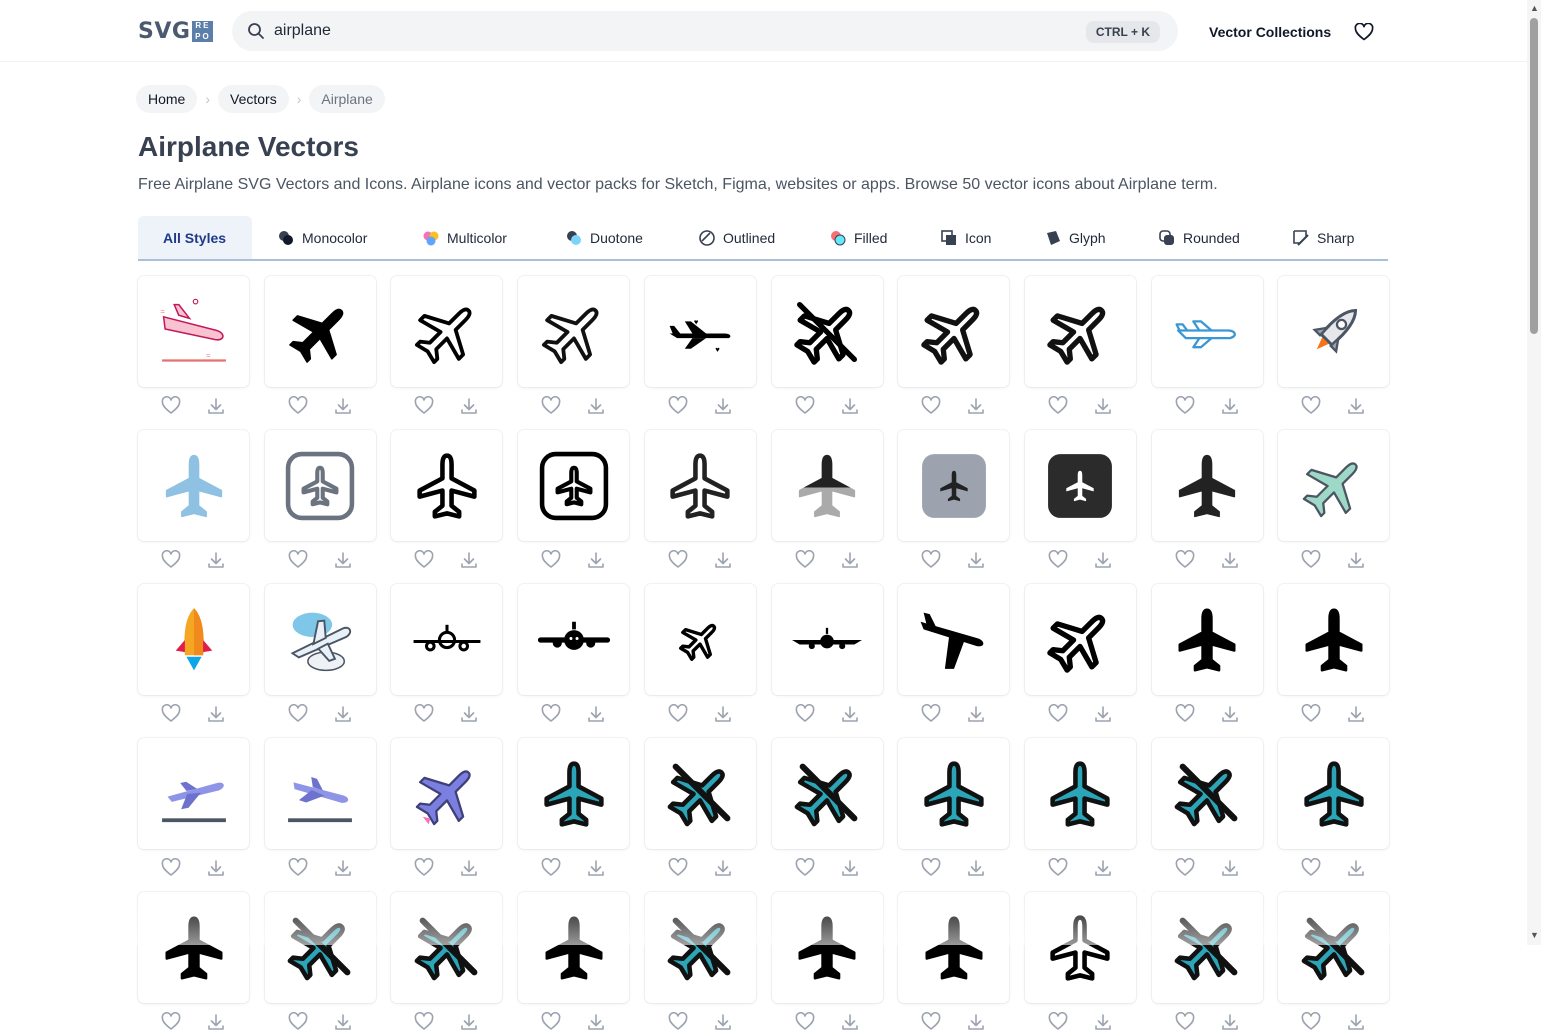 The width and height of the screenshot is (1541, 1032). Describe the element at coordinates (705, 31) in the screenshot. I see `search-bar: CTRL + K` at that location.